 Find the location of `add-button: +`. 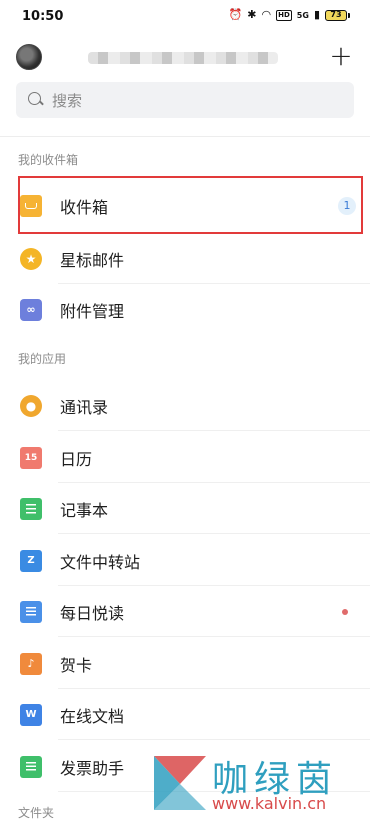

add-button: + is located at coordinates (341, 57).